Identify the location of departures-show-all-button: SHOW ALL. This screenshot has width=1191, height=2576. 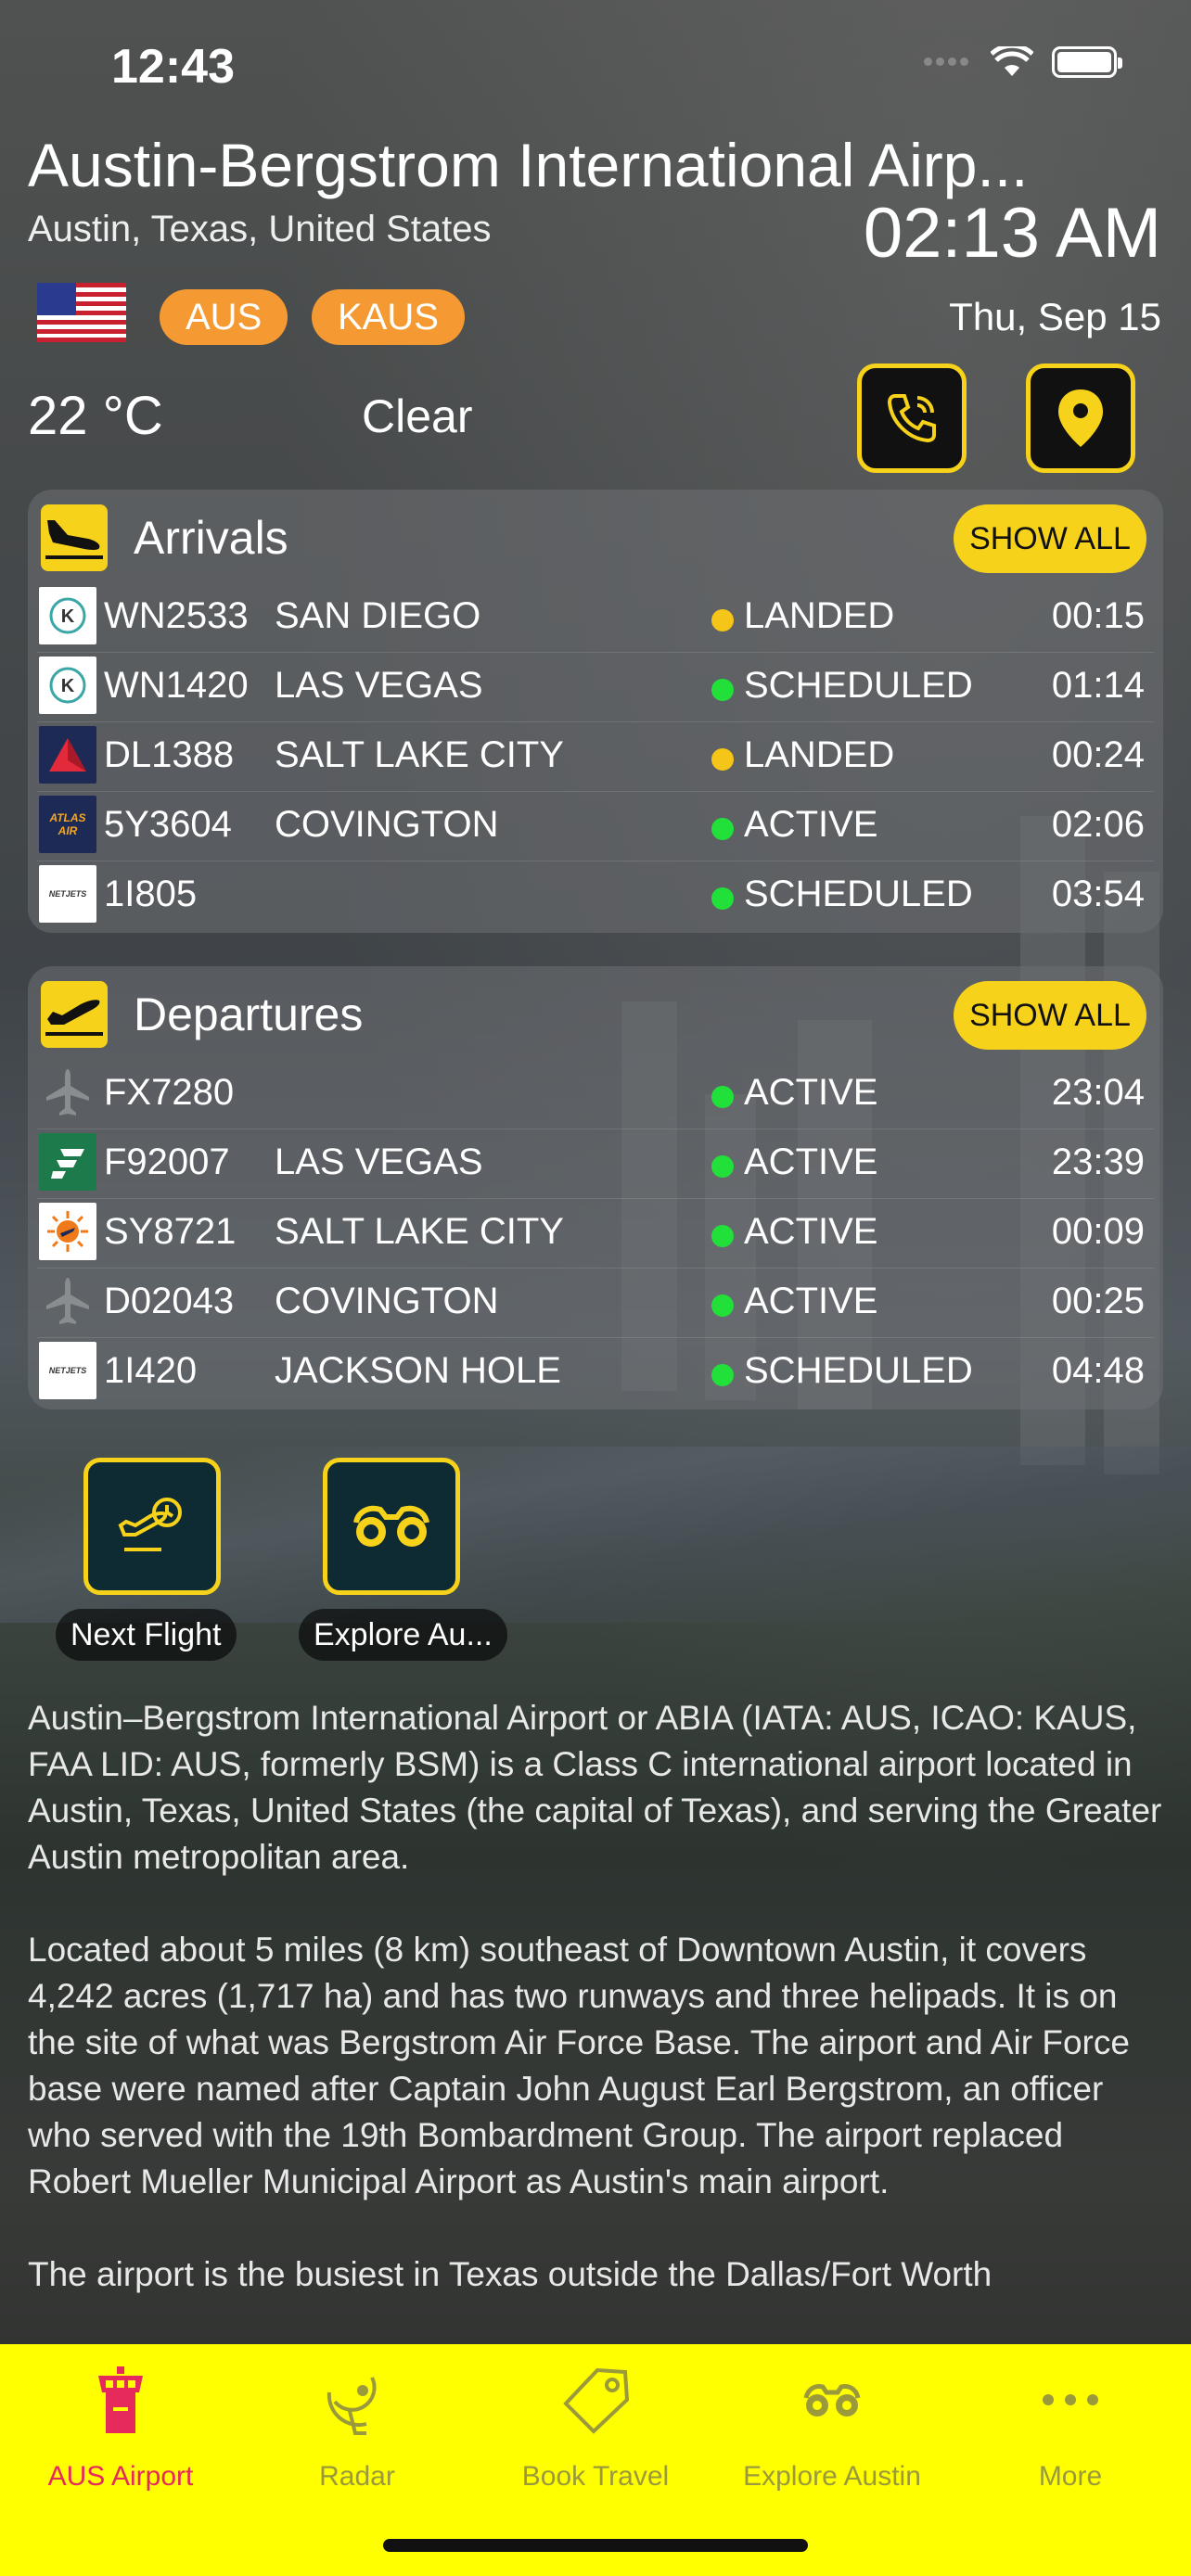
(1050, 1016).